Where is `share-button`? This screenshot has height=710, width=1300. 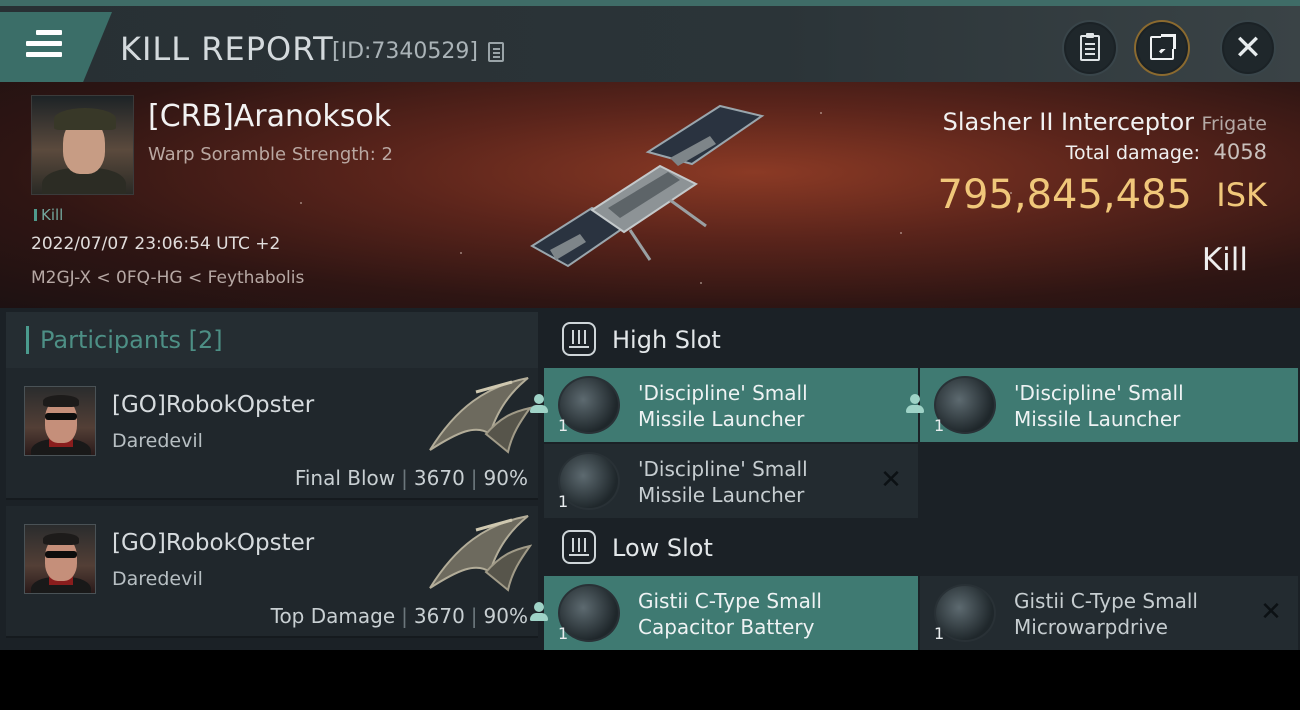
share-button is located at coordinates (1162, 48).